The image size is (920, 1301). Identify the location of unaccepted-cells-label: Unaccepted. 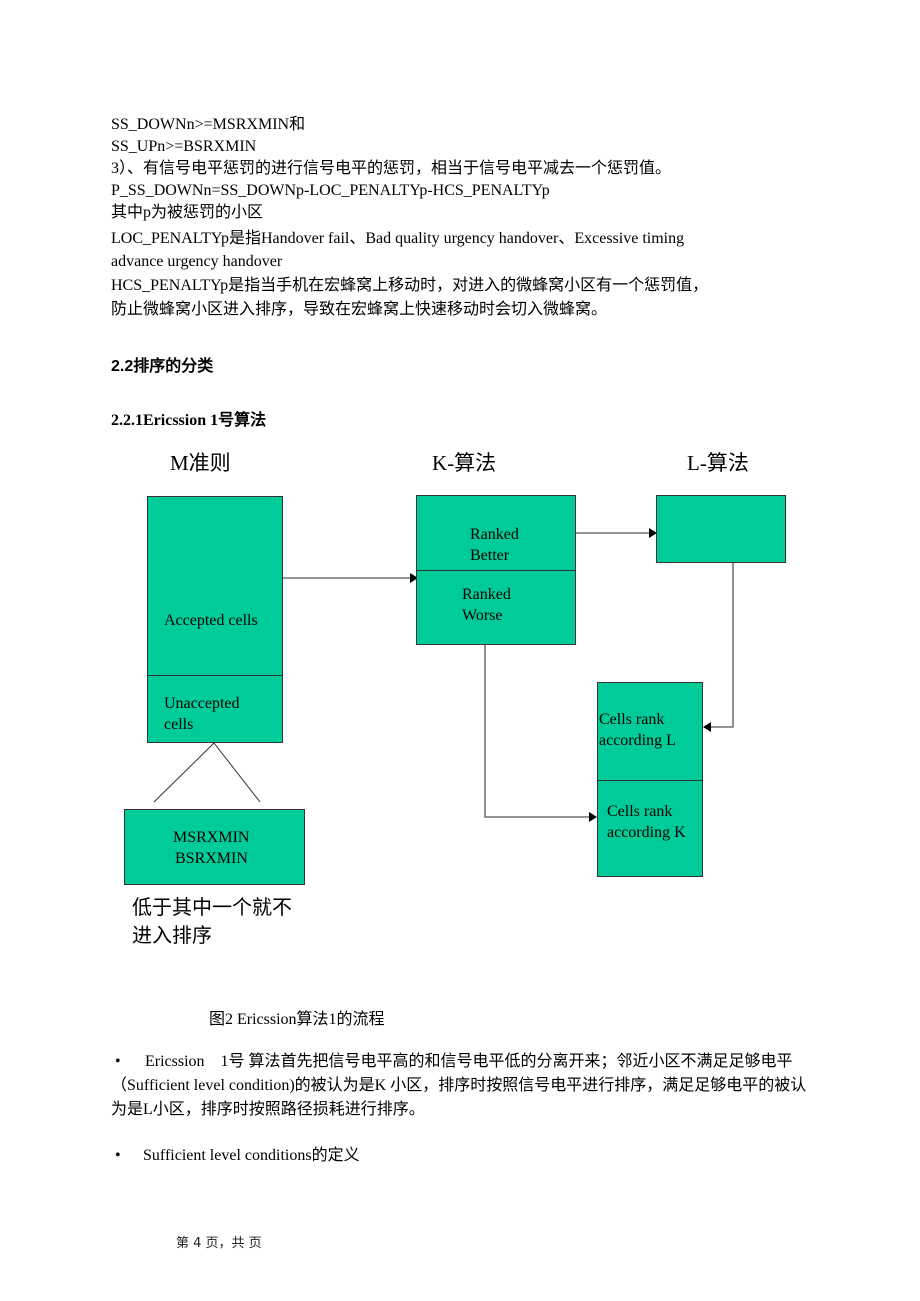
(202, 703).